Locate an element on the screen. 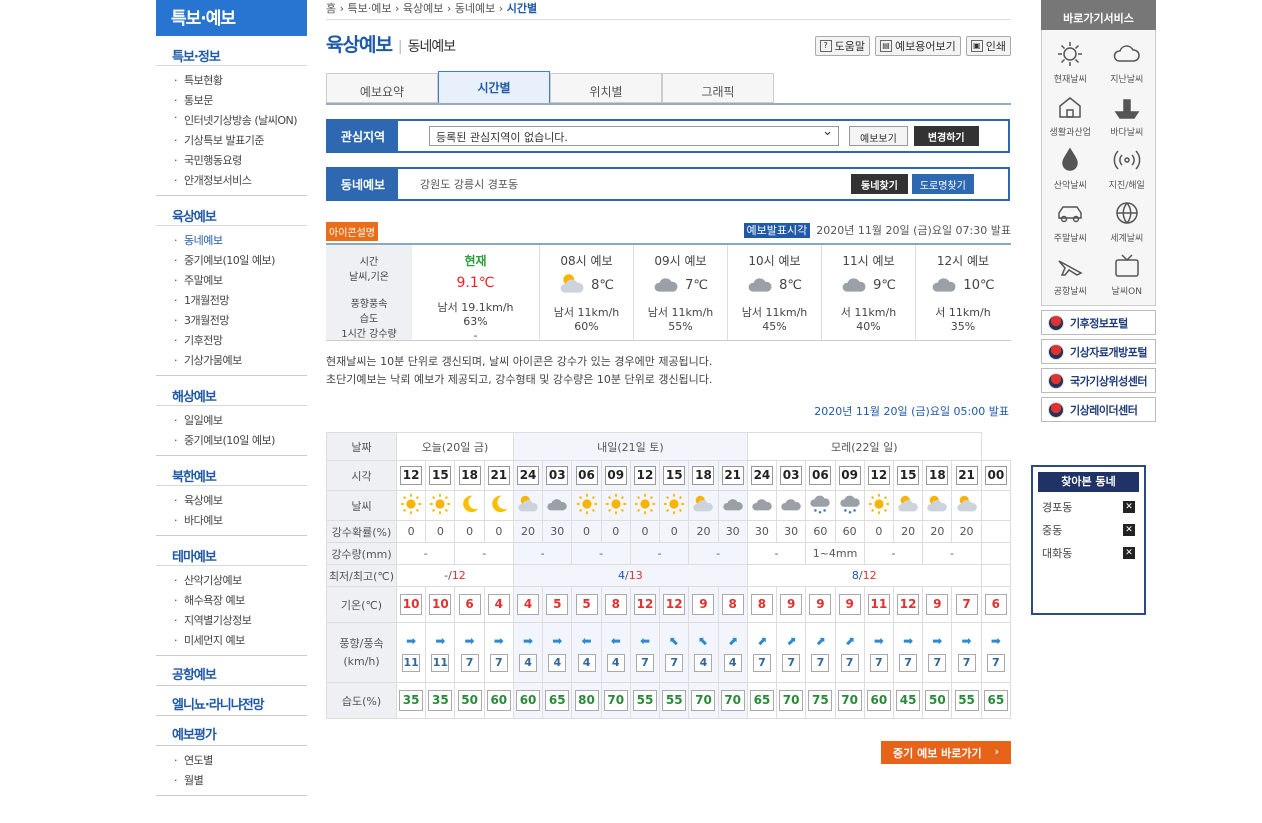 The height and width of the screenshot is (823, 1262). wind-arrow-icon: ➡ is located at coordinates (469, 640).